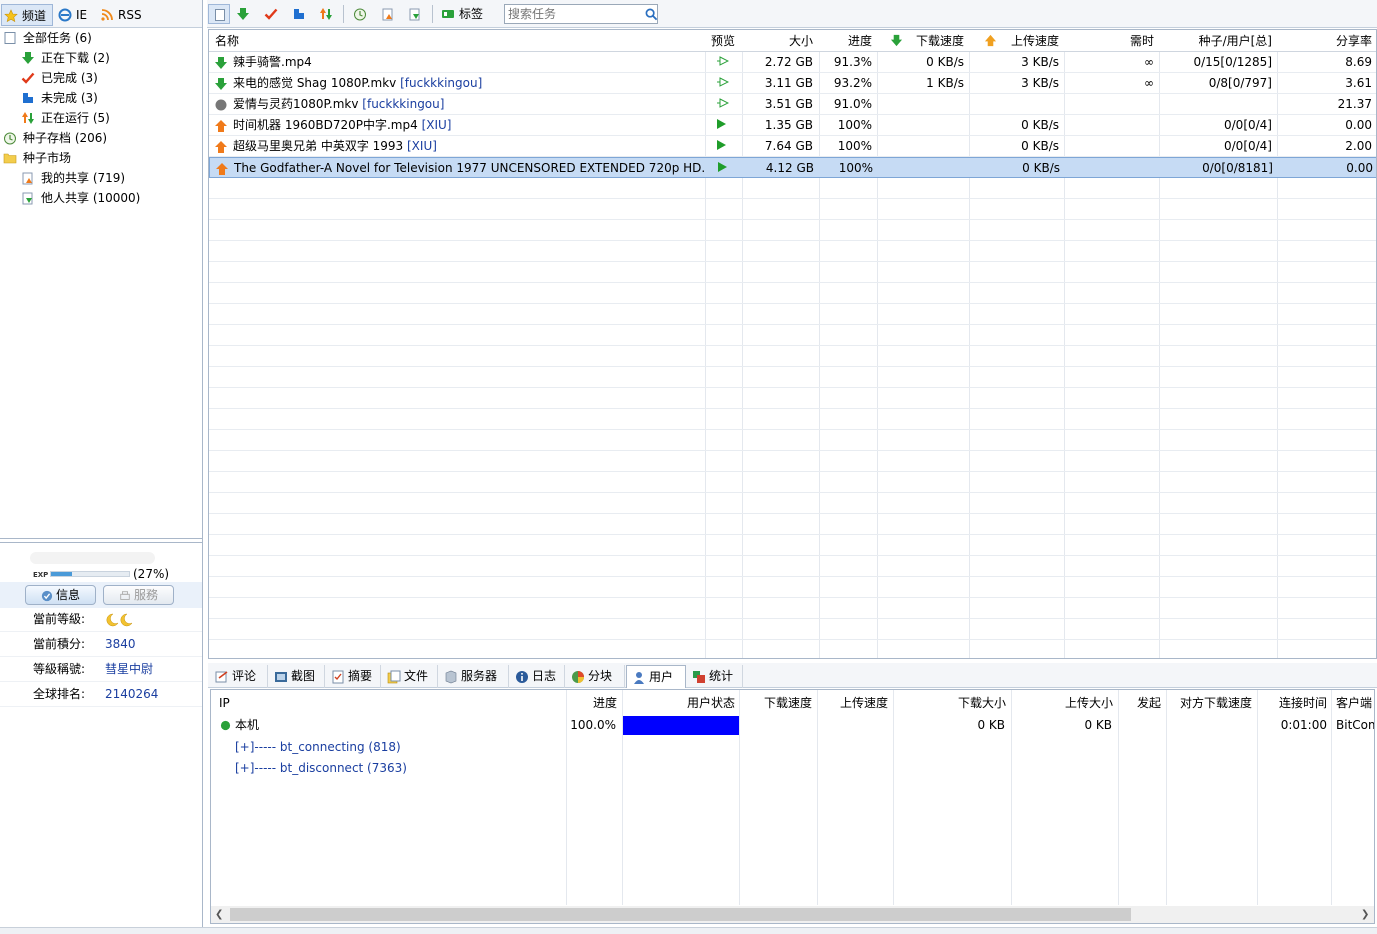 The height and width of the screenshot is (934, 1377). I want to click on peer-group-connecting: [+]----- bt_connecting (818), so click(318, 747).